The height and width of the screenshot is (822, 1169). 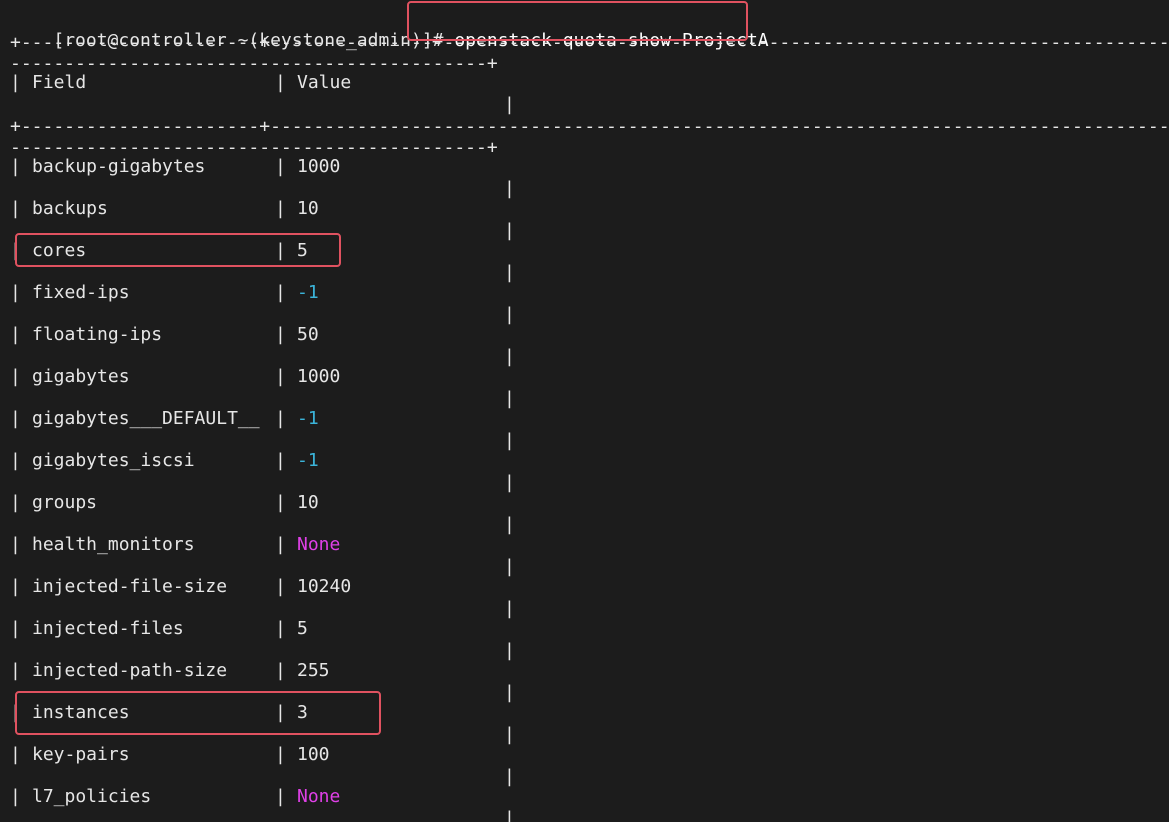 I want to click on row-field: injected-files, so click(x=108, y=628).